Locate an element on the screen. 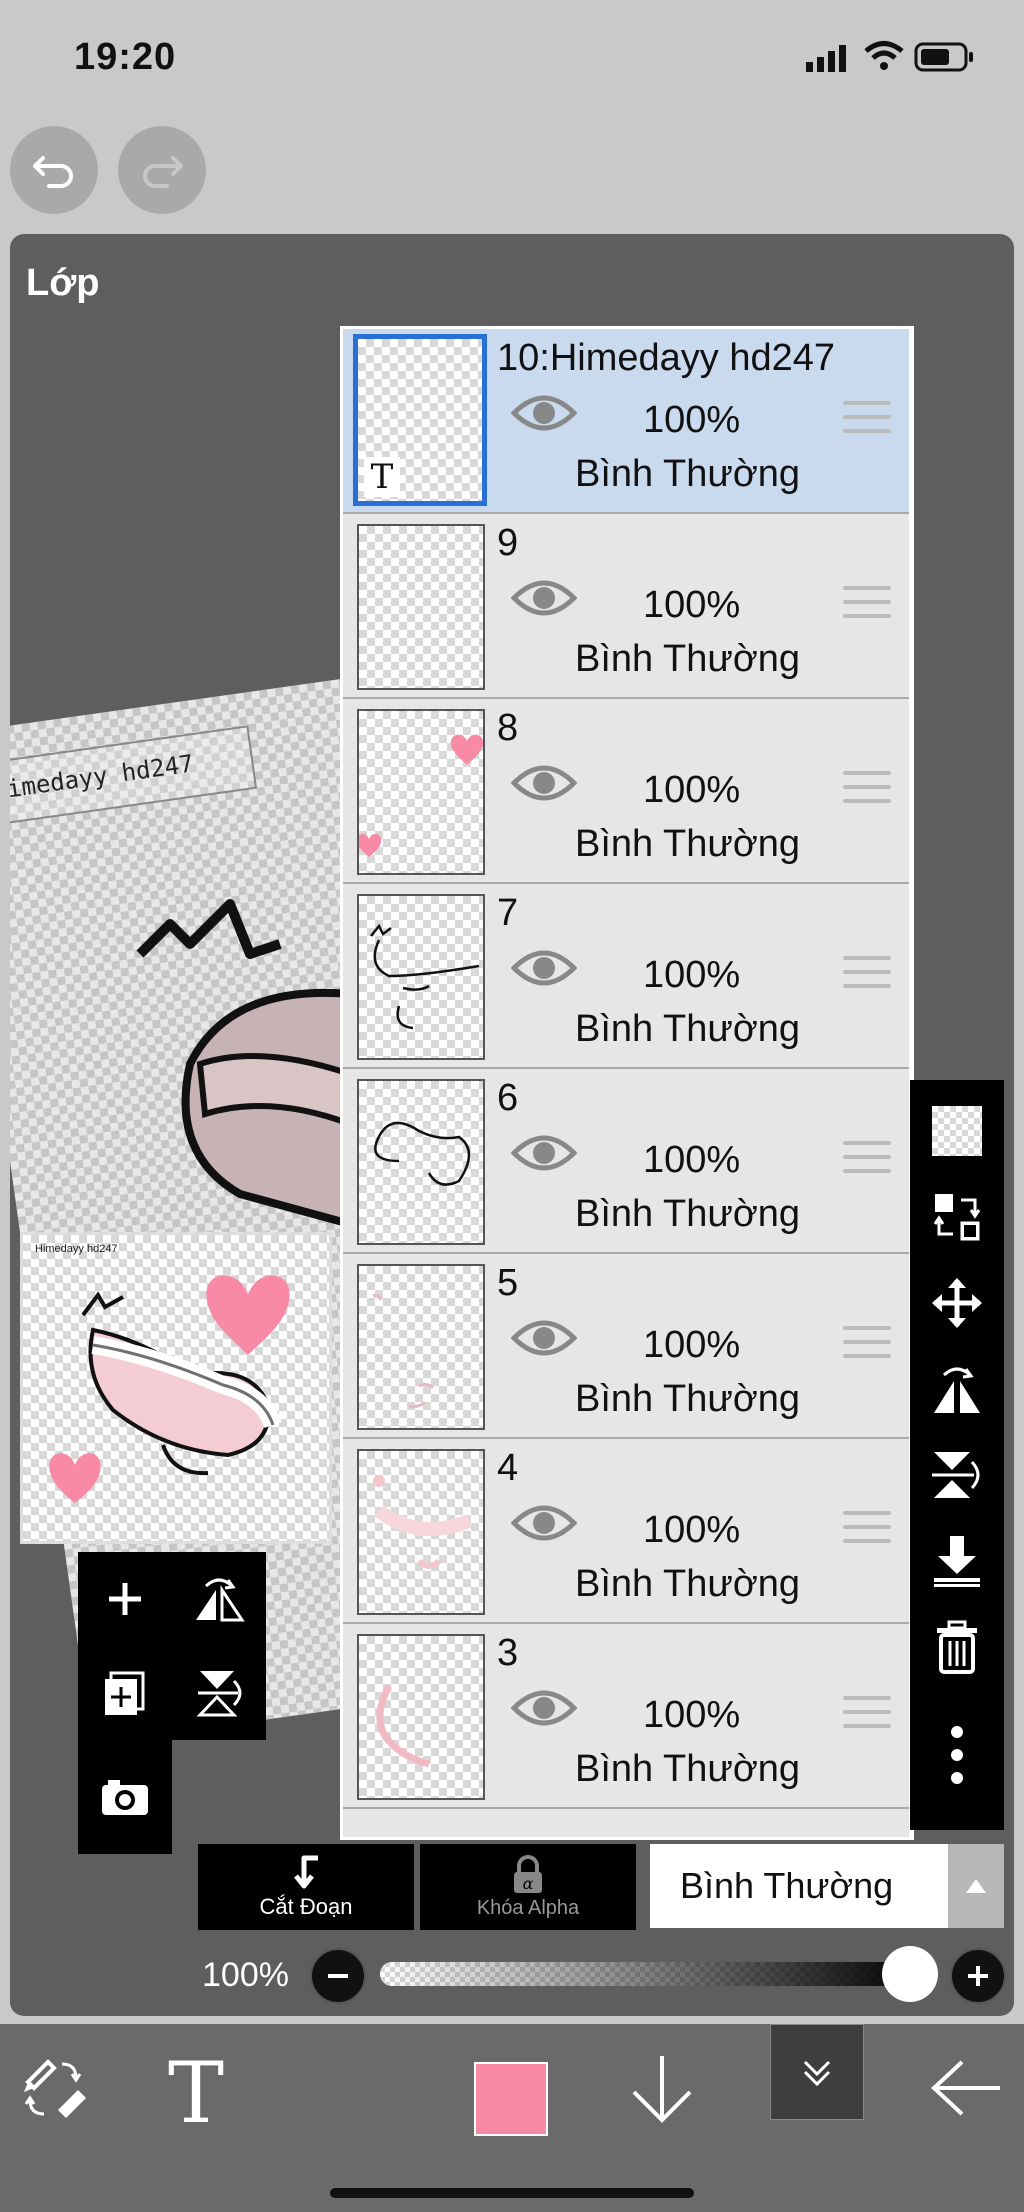  swap-button is located at coordinates (957, 1217).